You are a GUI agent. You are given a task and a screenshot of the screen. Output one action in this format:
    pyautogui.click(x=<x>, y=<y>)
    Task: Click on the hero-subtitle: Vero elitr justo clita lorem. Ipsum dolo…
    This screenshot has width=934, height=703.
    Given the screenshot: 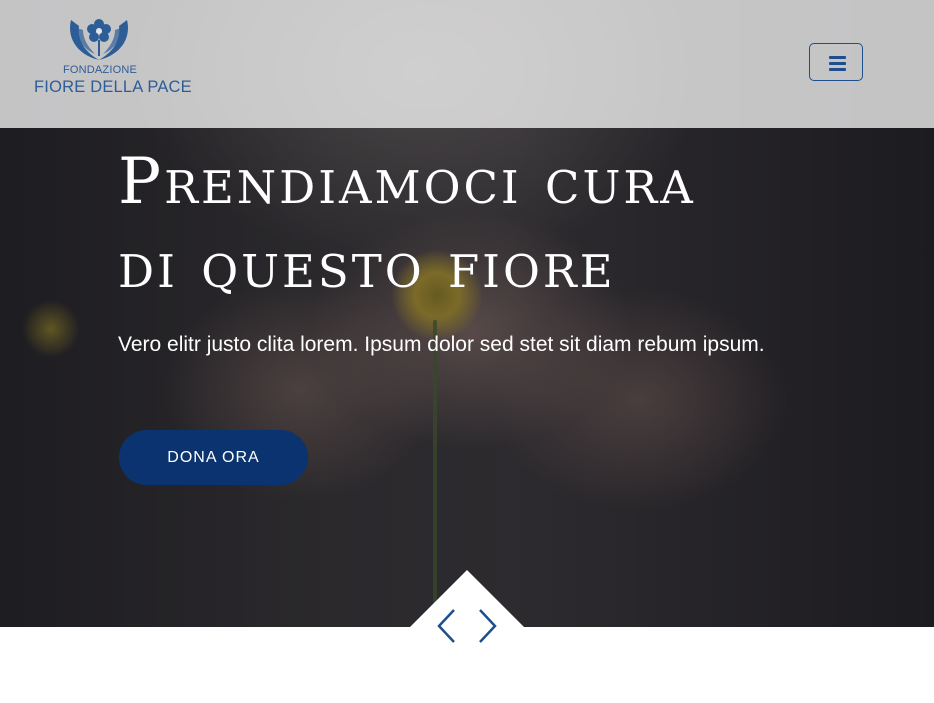 What is the action you would take?
    pyautogui.click(x=441, y=344)
    